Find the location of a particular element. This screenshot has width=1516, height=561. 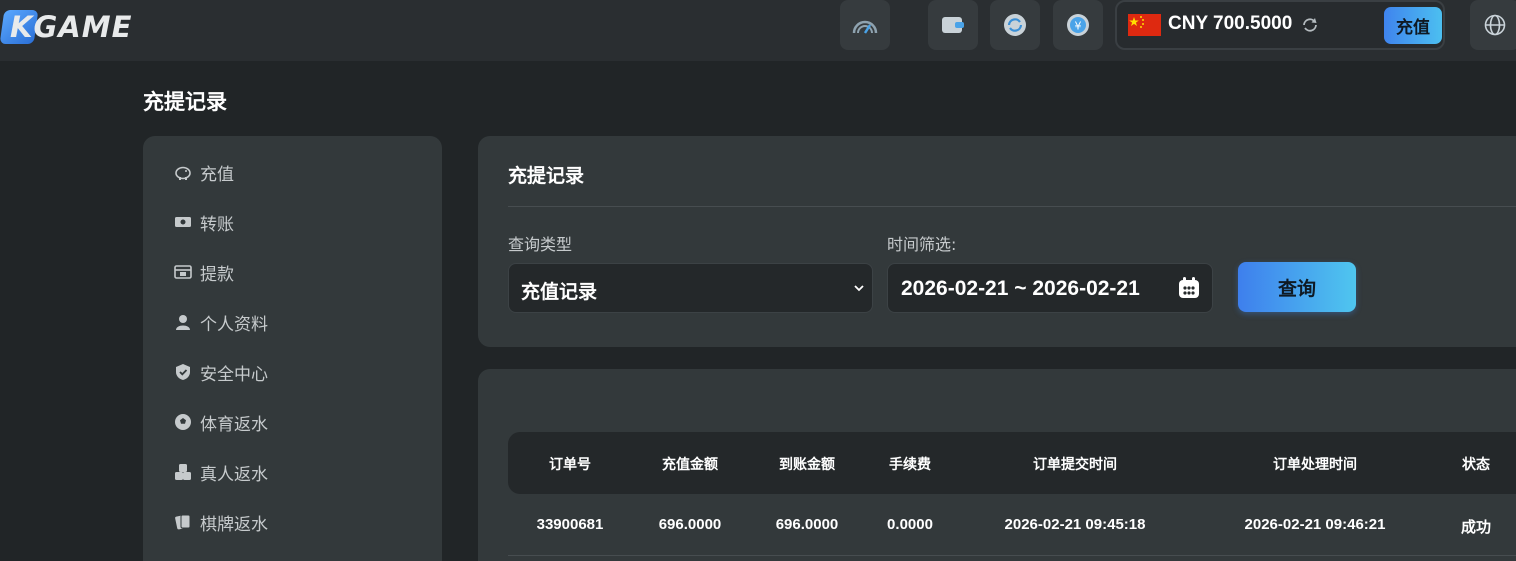

yuan-coin-icon: ¥ is located at coordinates (1078, 25).